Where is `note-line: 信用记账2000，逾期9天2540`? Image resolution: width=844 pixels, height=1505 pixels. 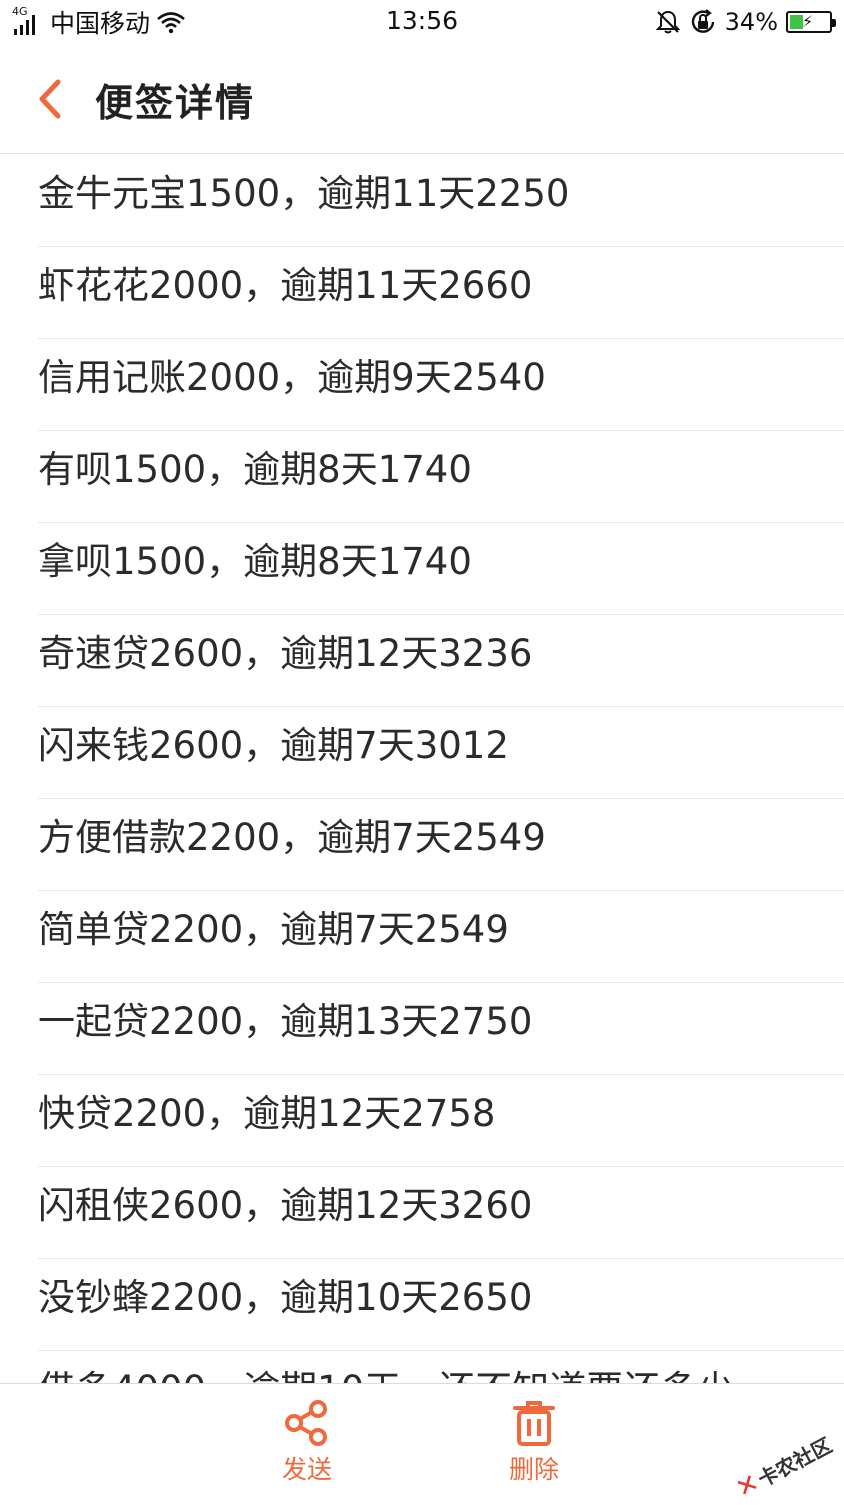 note-line: 信用记账2000，逾期9天2540 is located at coordinates (441, 385).